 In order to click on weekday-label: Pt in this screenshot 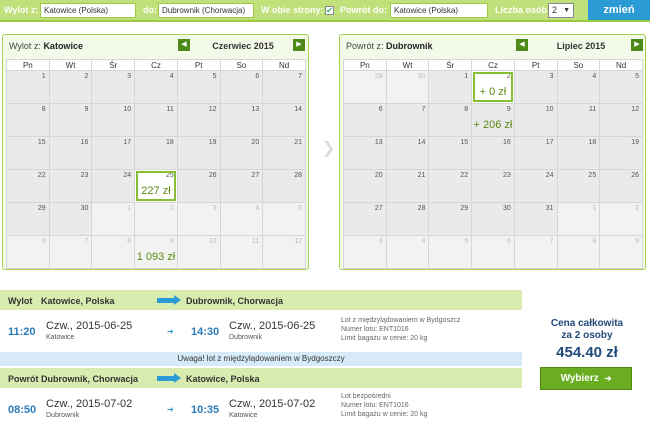, I will do `click(535, 65)`.